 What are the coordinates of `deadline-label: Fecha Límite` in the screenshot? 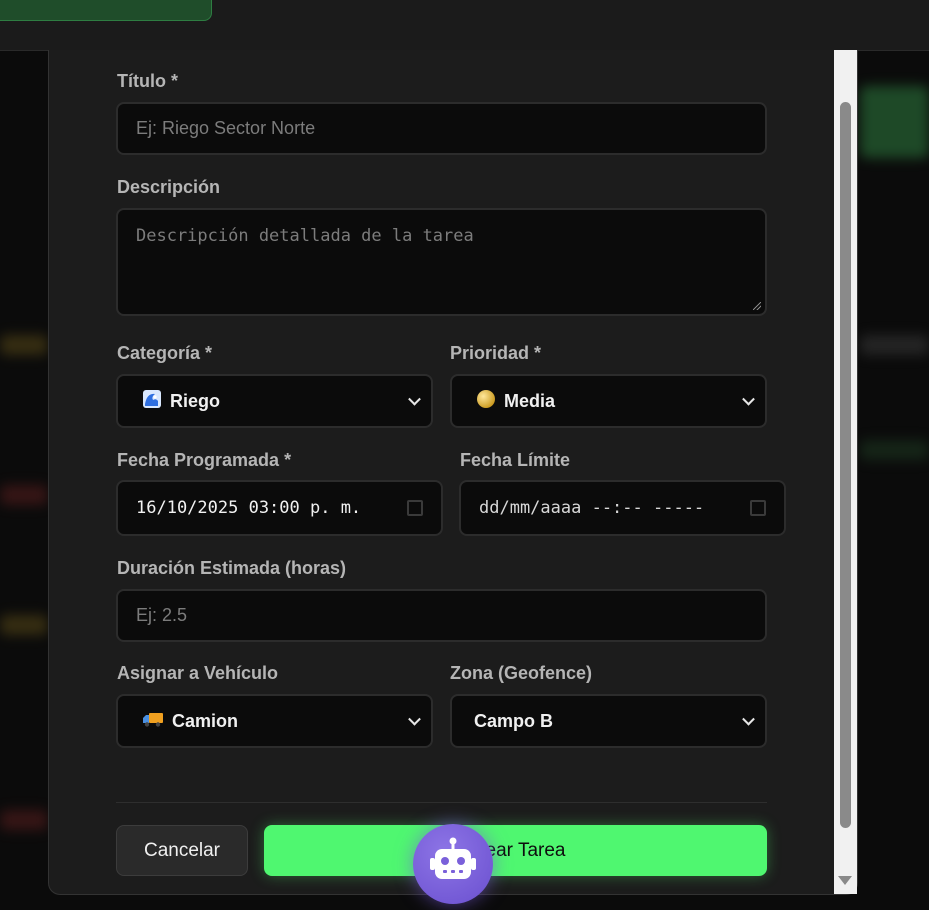 It's located at (515, 460).